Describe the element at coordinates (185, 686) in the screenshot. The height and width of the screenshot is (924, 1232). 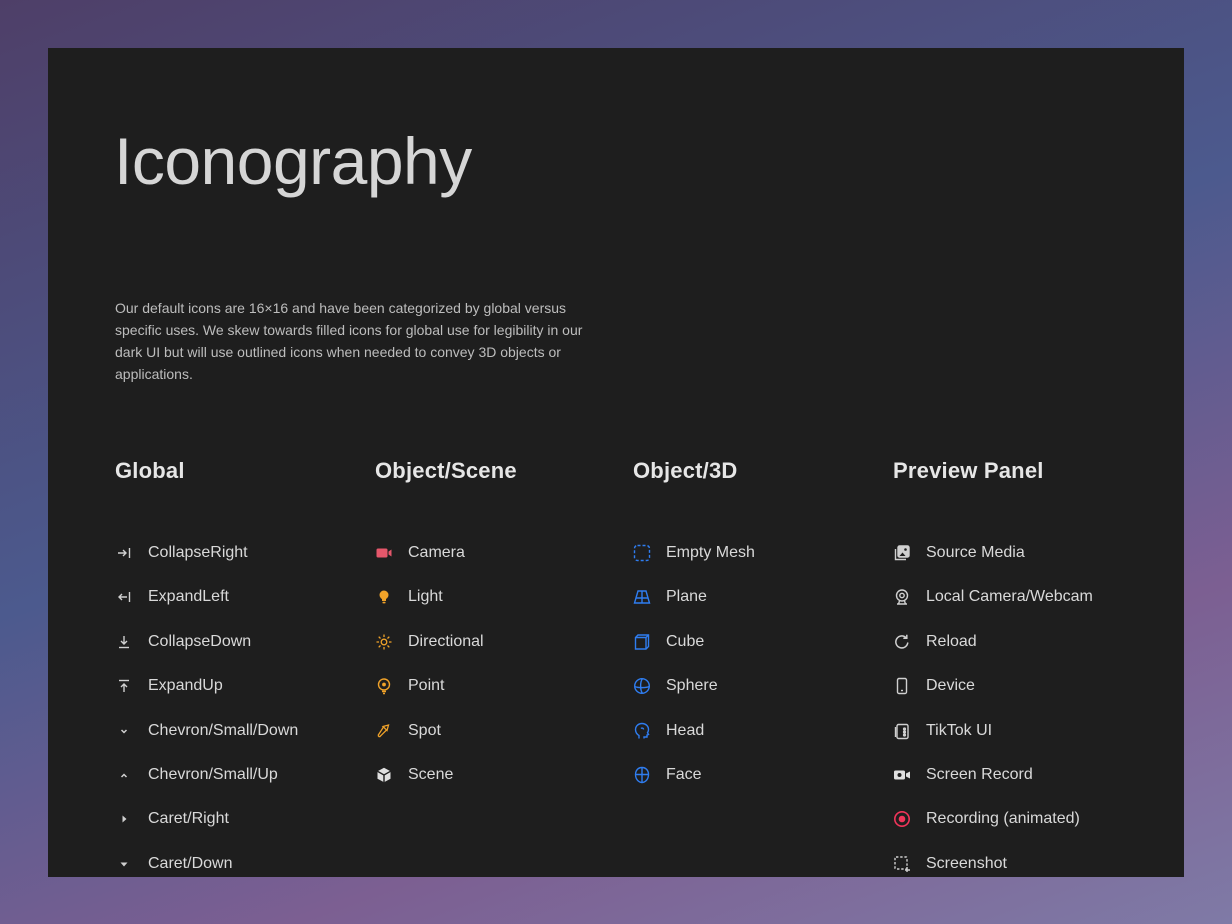
I see `item-label: ExpandUp` at that location.